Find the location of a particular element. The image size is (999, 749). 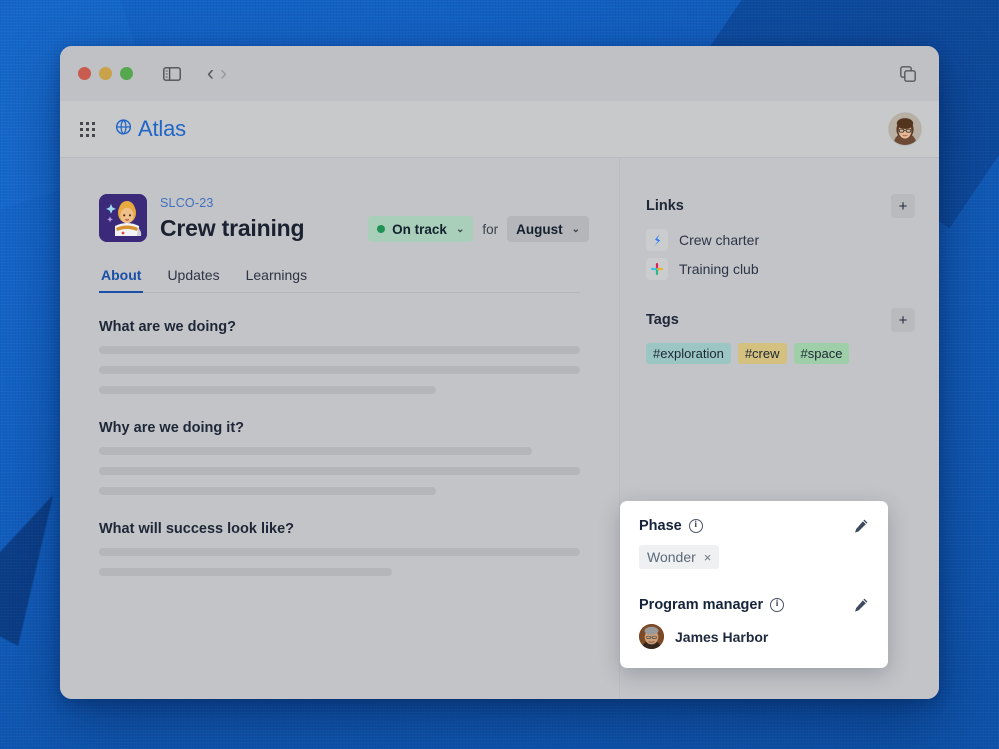

add-tag-button: + is located at coordinates (903, 320).